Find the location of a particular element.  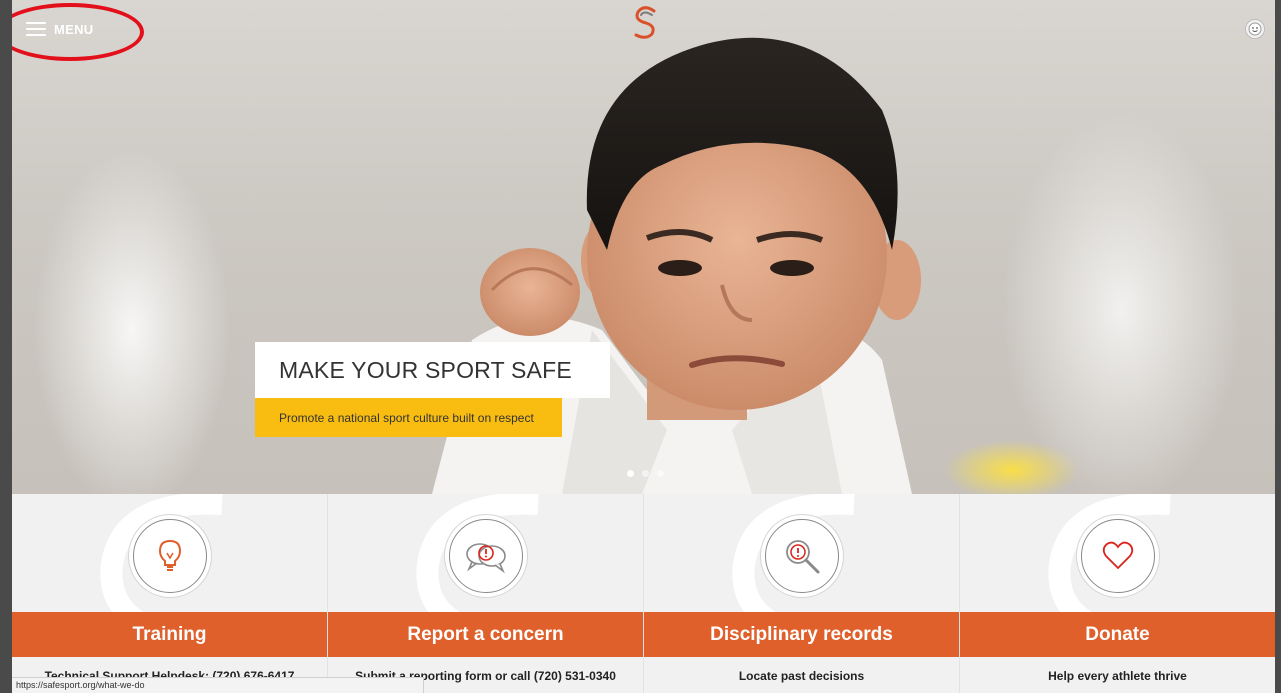

tile-donate: Donate Help every athlete thrive is located at coordinates (1117, 593).